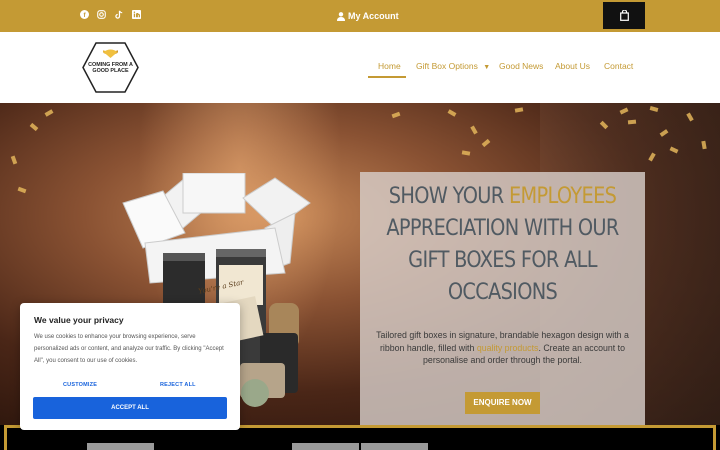  What do you see at coordinates (84, 16) in the screenshot?
I see `facebook-icon: f` at bounding box center [84, 16].